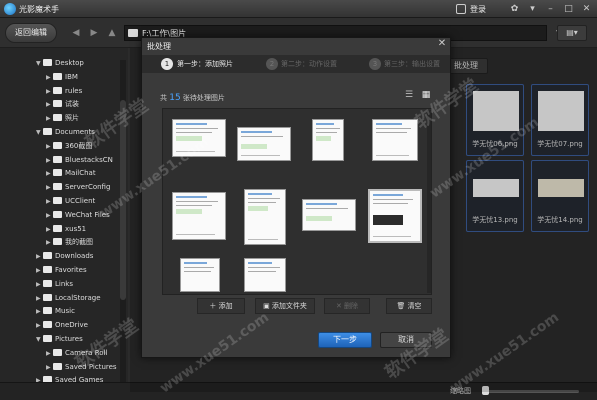 This screenshot has width=597, height=400. What do you see at coordinates (426, 95) in the screenshot?
I see `grid-view-icon: ▦` at bounding box center [426, 95].